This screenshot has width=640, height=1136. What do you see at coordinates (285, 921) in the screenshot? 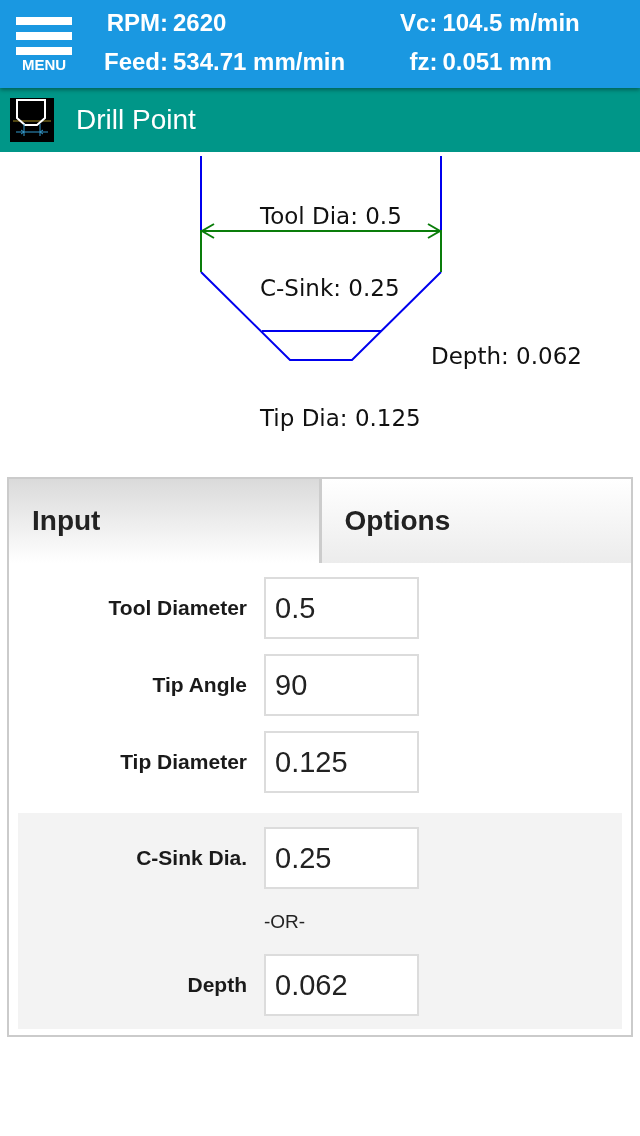
I see `or-label: -OR-` at bounding box center [285, 921].